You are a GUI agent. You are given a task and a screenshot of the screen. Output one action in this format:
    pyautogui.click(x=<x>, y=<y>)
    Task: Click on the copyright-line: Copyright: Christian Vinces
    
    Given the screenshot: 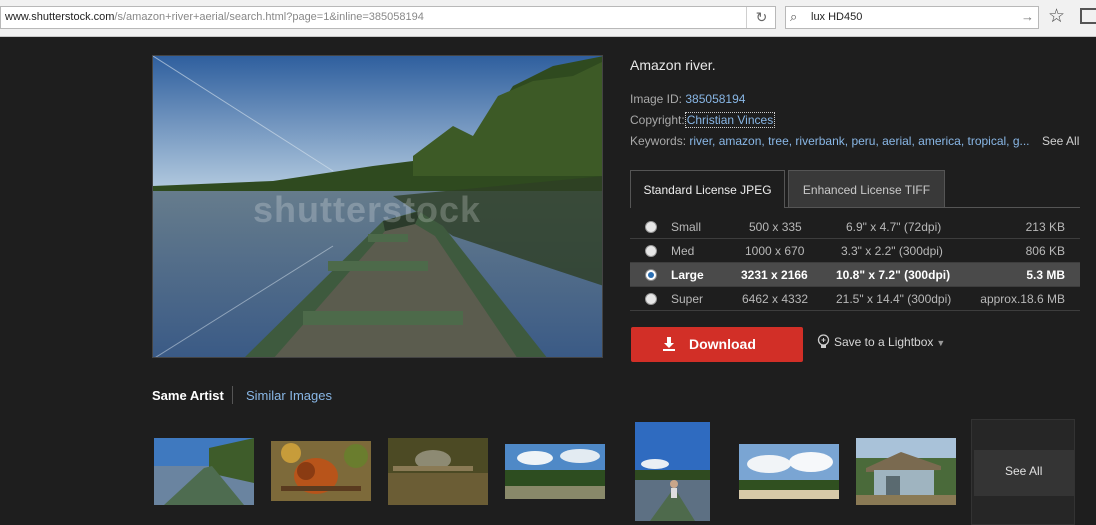 What is the action you would take?
    pyautogui.click(x=703, y=120)
    